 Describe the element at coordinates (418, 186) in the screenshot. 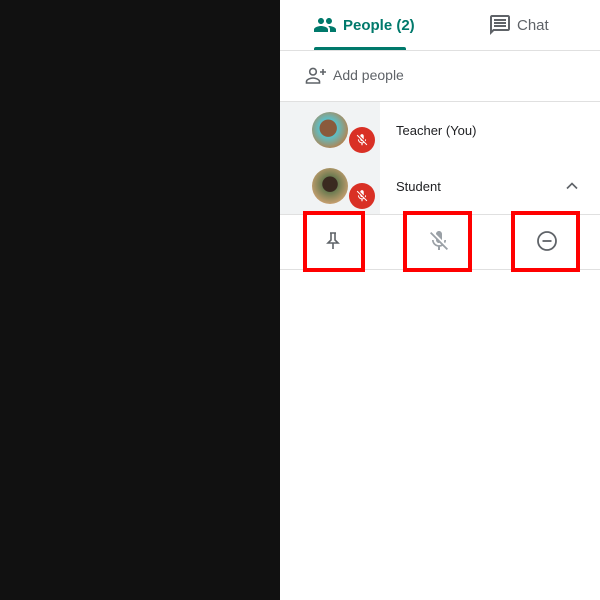

I see `participant-name: Student` at that location.